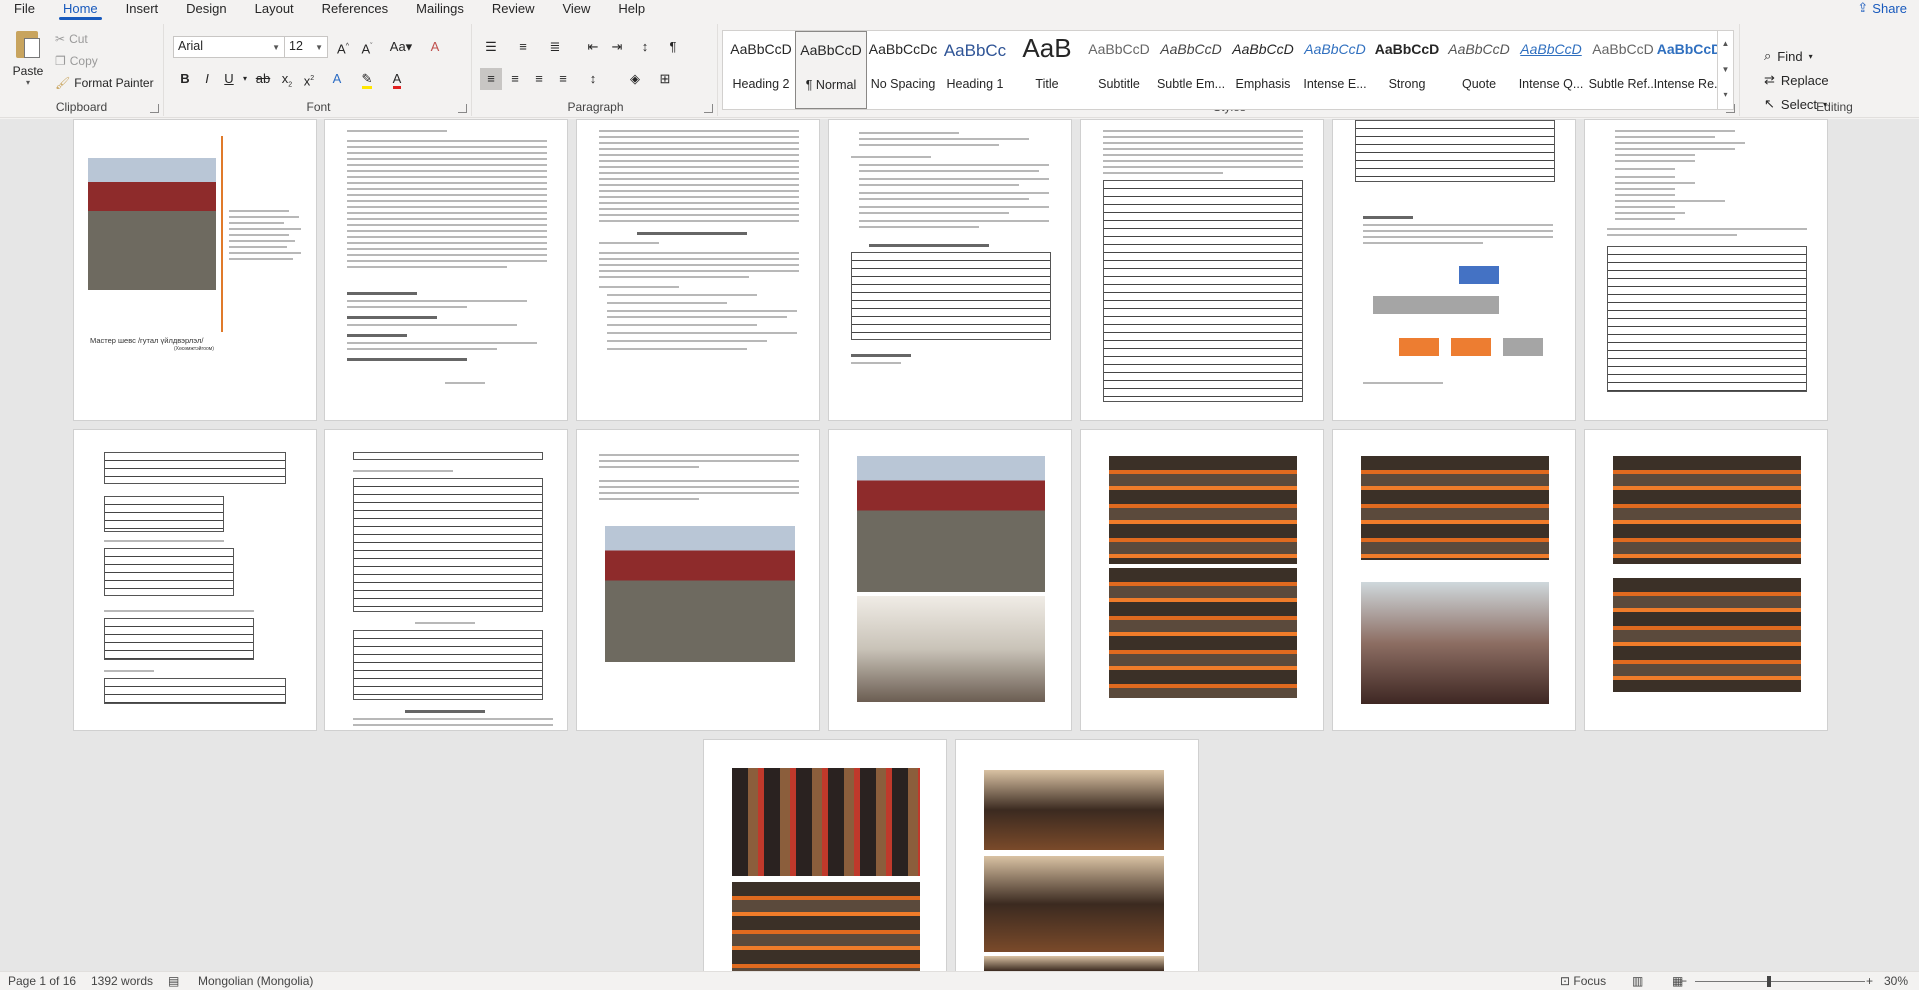  Describe the element at coordinates (263, 79) in the screenshot. I see `strikethrough-button: ab` at that location.